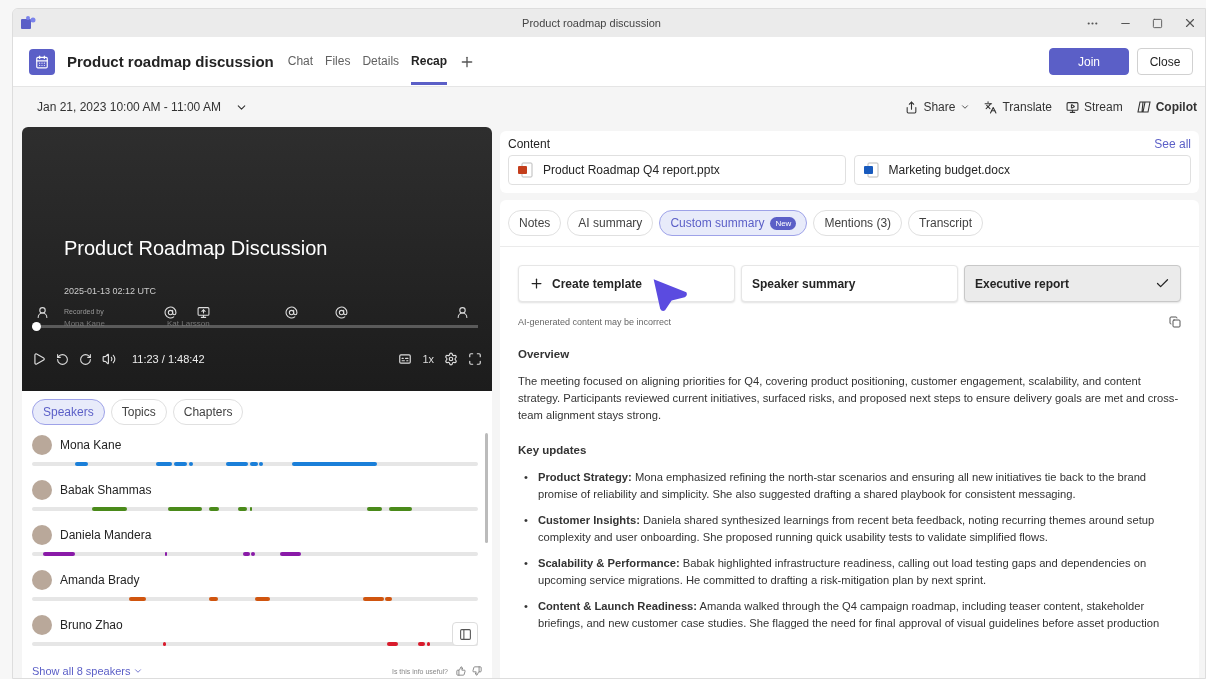  I want to click on header-tab: Recap, so click(429, 61).